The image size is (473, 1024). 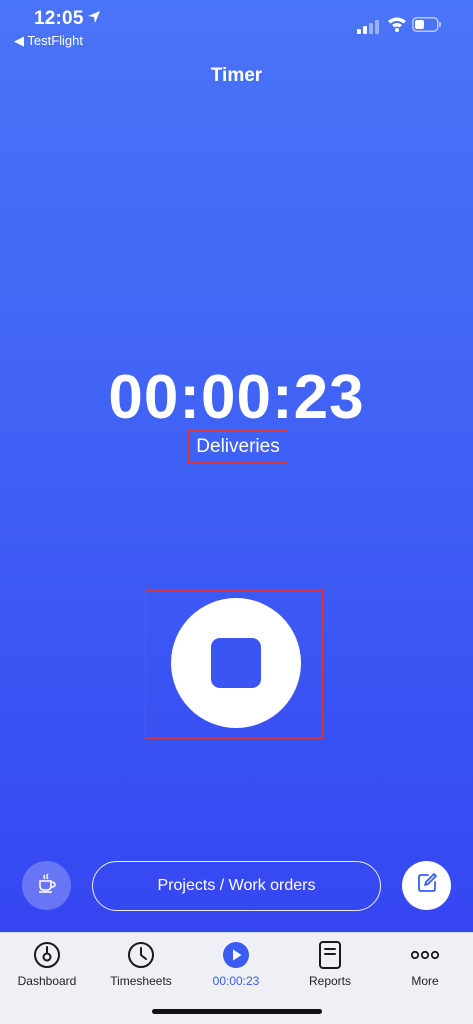 I want to click on current-project-label: Deliveries, so click(x=238, y=446).